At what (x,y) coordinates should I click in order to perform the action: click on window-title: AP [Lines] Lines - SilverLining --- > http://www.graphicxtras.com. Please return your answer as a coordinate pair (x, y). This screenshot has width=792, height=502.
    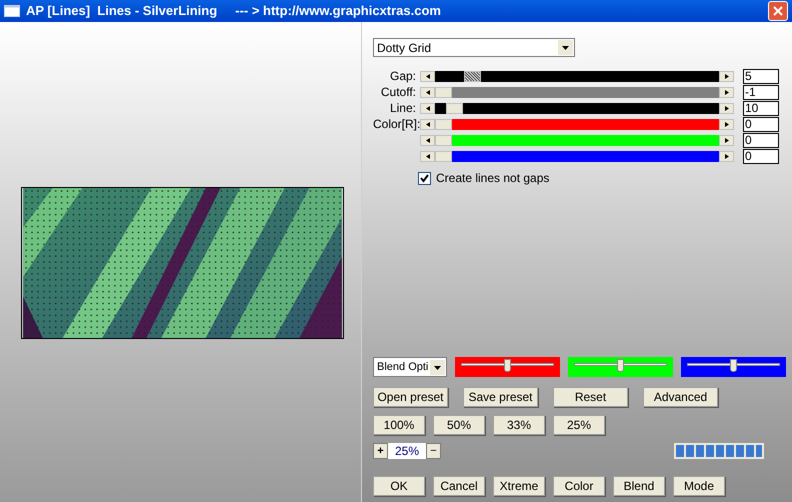
    Looking at the image, I should click on (234, 11).